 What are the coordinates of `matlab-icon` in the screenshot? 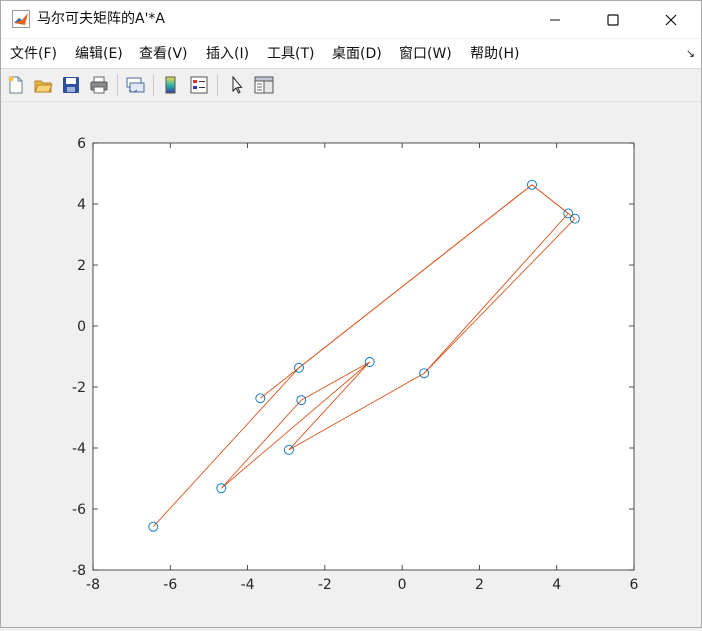 It's located at (21, 19).